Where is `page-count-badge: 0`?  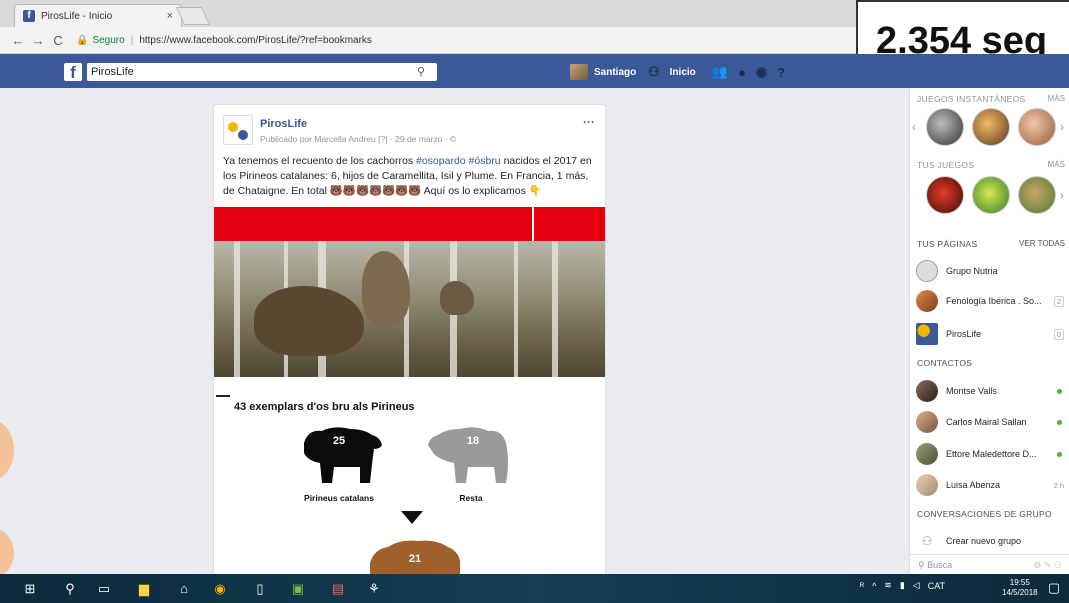
page-count-badge: 0 is located at coordinates (1058, 334).